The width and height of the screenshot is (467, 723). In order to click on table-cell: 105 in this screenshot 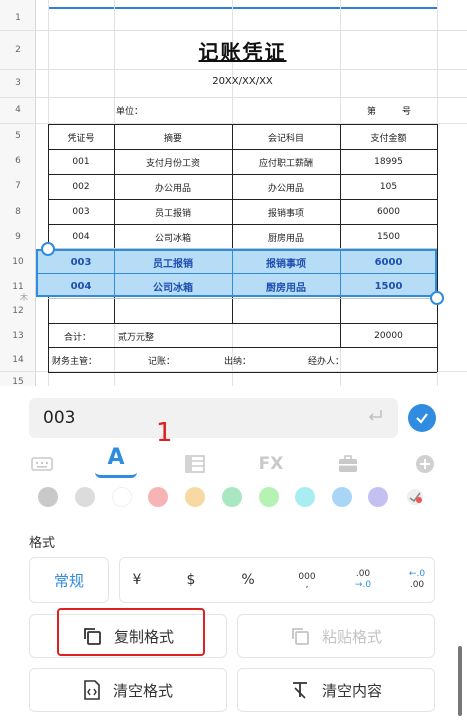, I will do `click(388, 187)`.